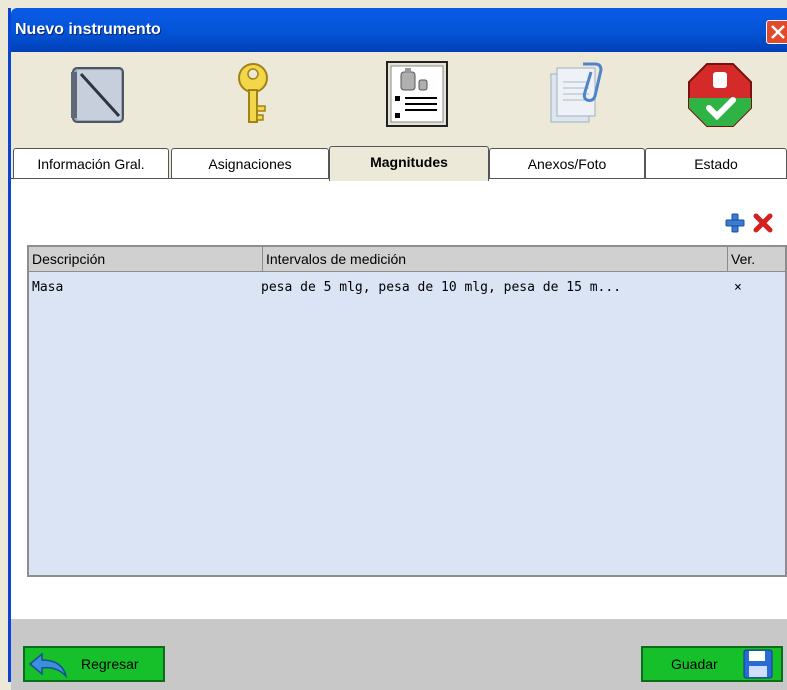 Image resolution: width=787 pixels, height=690 pixels. I want to click on status-approve-icon, so click(720, 94).